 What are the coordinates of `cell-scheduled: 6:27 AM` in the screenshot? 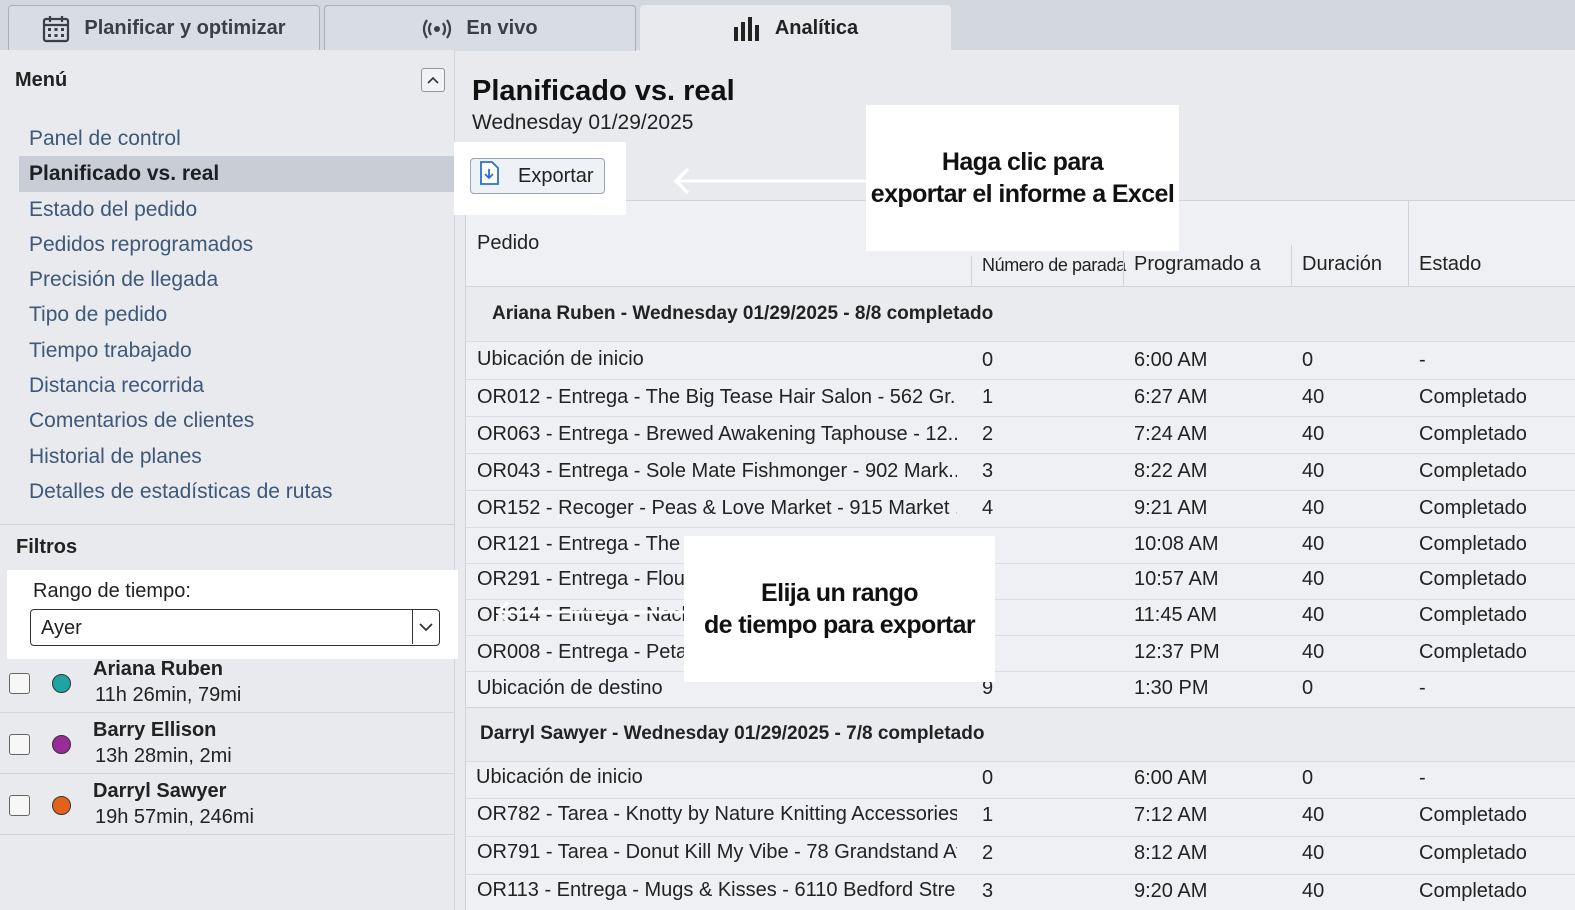 It's located at (1171, 397).